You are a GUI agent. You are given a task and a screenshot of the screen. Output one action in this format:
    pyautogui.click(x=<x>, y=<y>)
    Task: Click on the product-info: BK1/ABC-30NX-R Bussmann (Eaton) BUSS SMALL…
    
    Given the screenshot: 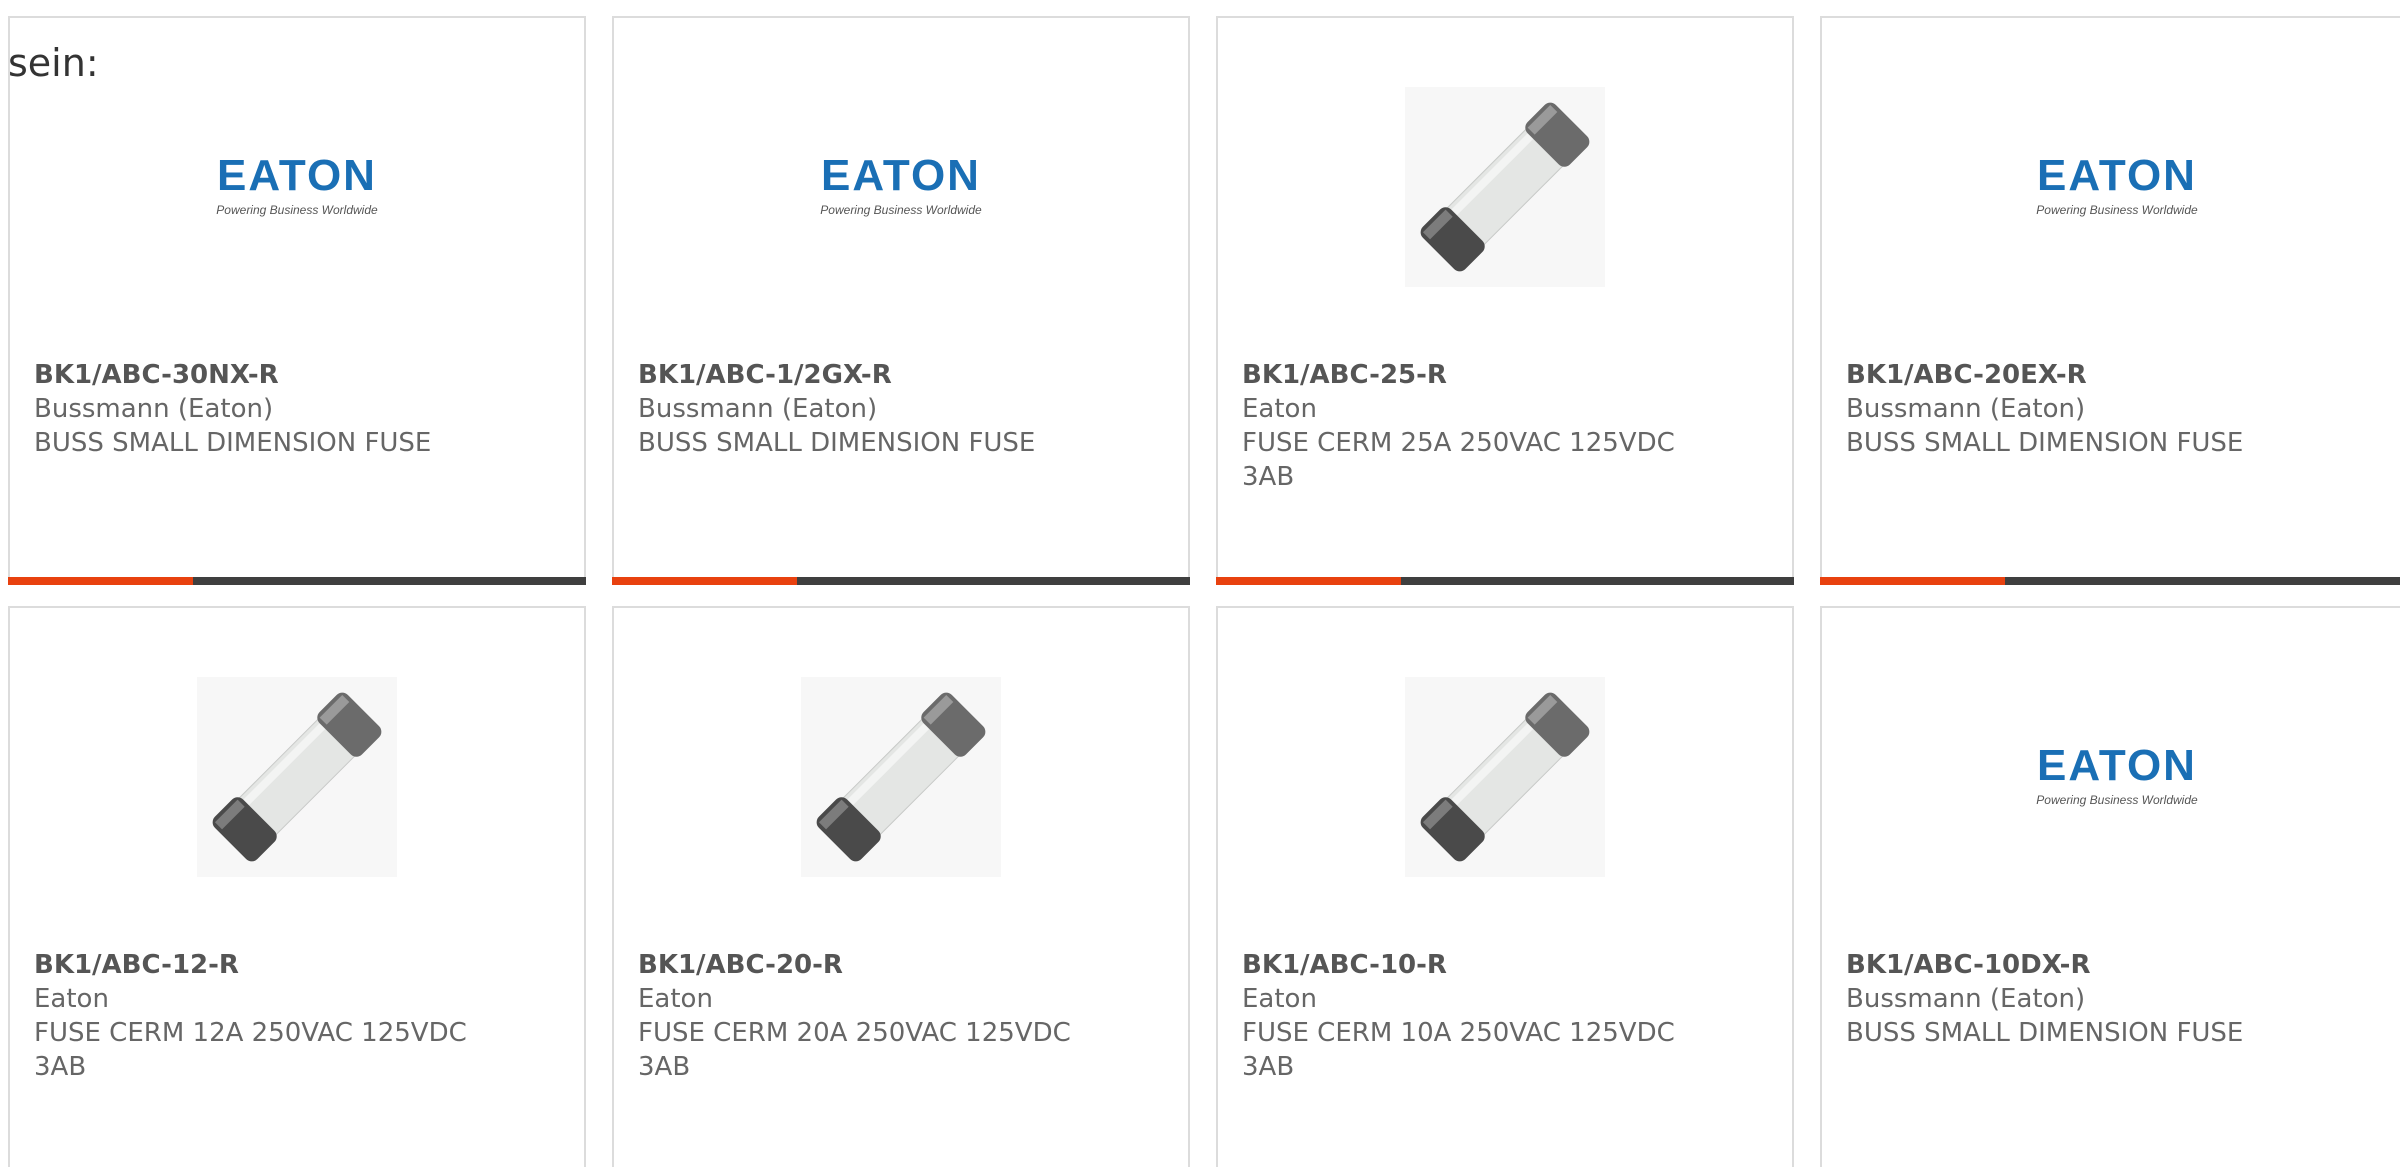 What is the action you would take?
    pyautogui.click(x=297, y=409)
    